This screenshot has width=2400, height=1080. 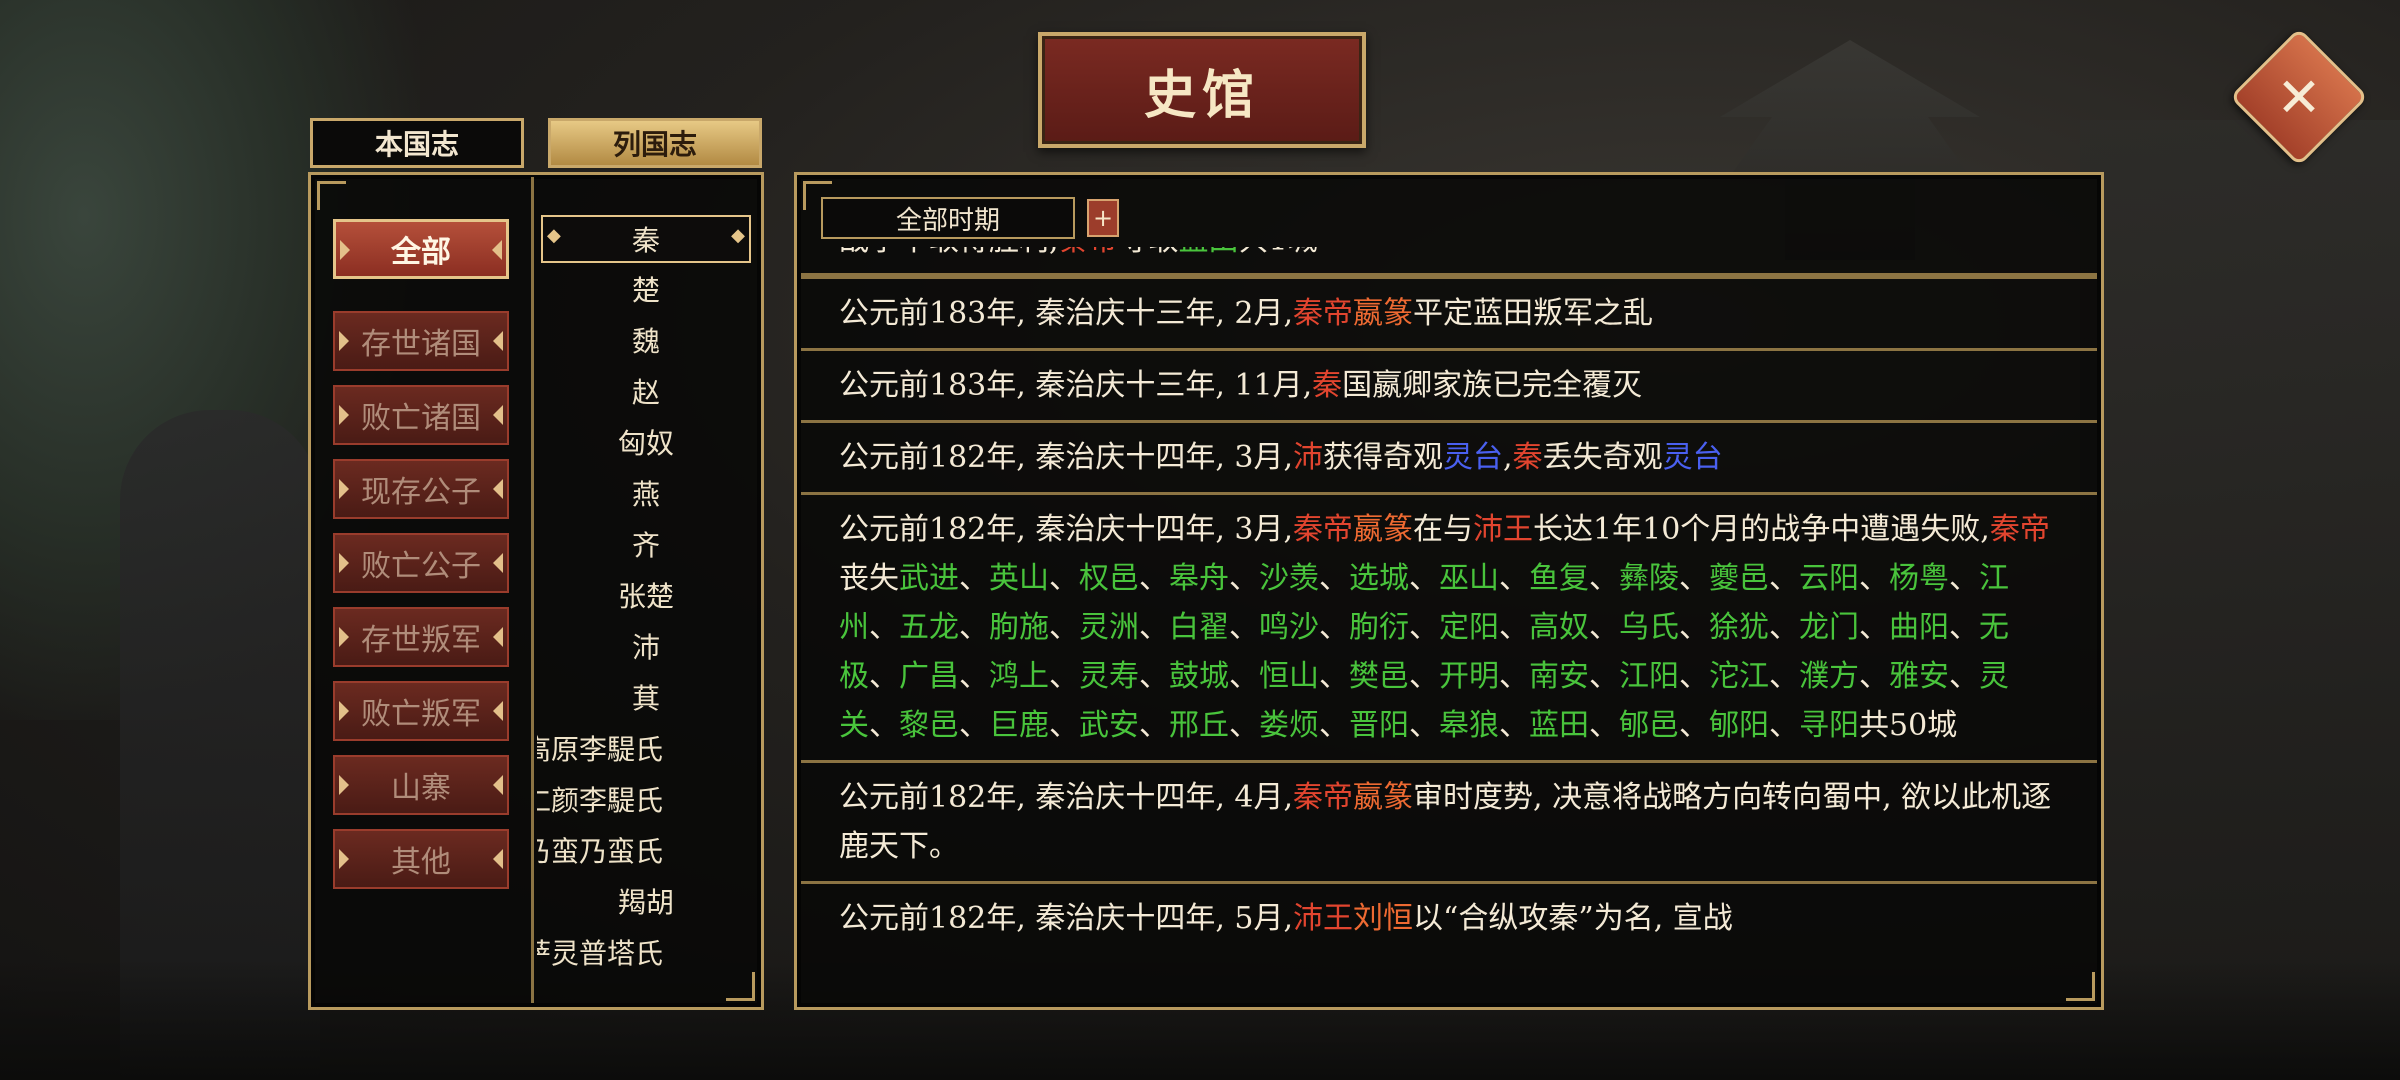 What do you see at coordinates (646, 390) in the screenshot?
I see `nation-item: 赵` at bounding box center [646, 390].